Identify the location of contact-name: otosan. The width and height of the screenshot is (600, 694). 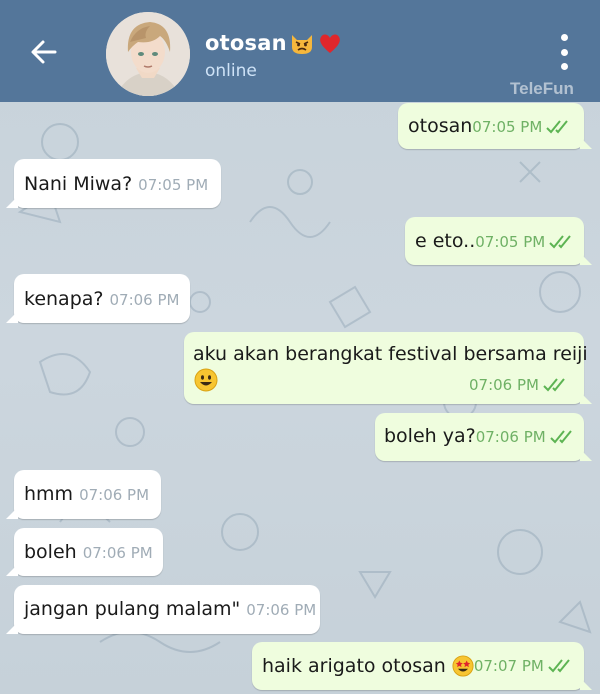
(246, 43).